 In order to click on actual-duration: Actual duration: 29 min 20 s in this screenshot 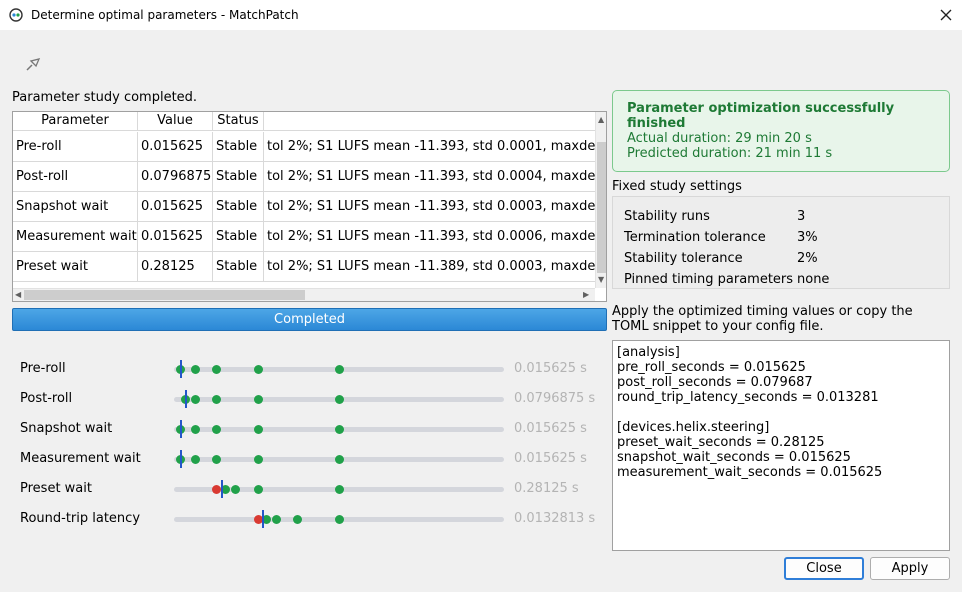, I will do `click(719, 138)`.